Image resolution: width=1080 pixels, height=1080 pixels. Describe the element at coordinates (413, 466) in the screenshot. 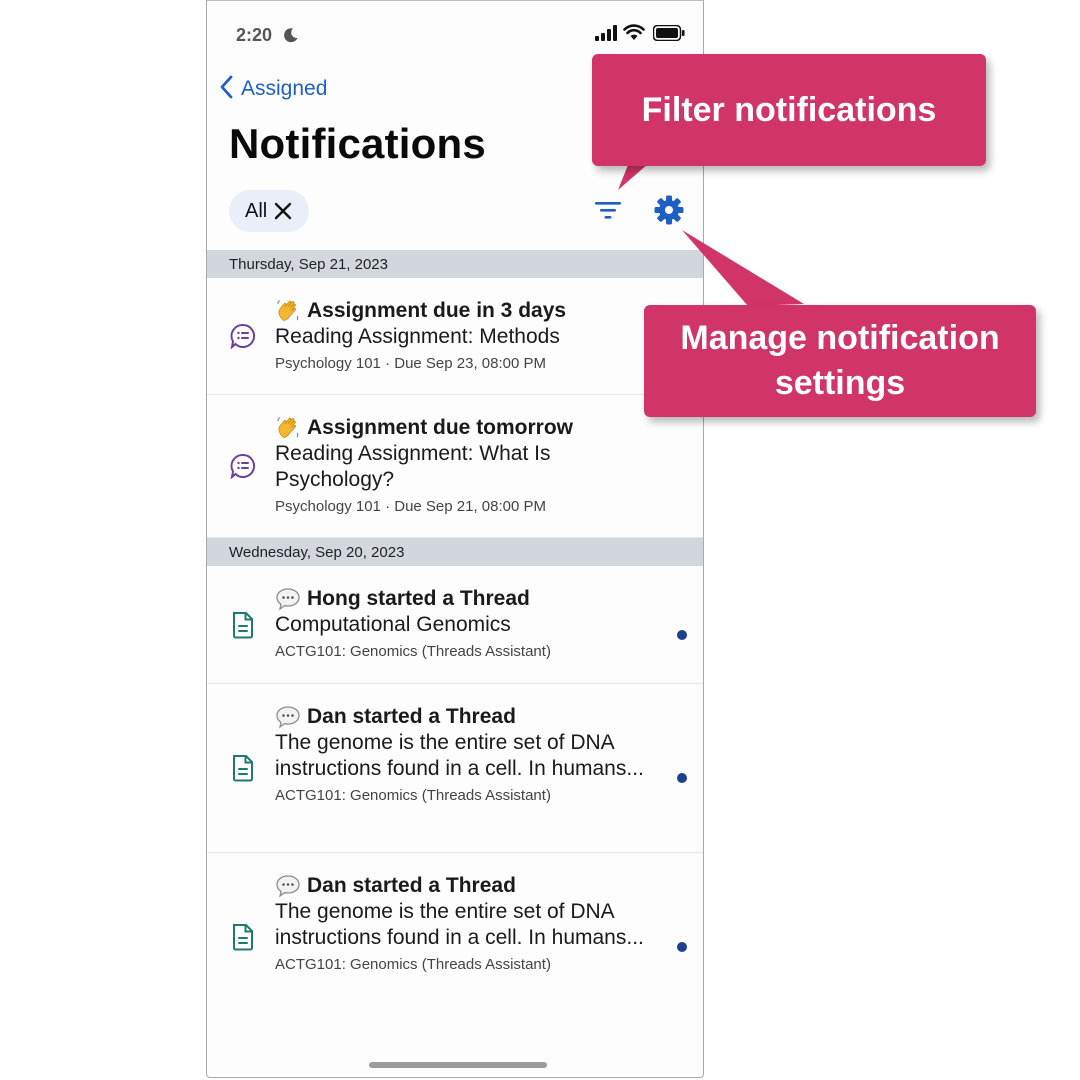

I see `notification-body: Reading Assignment: What Is Psychology?` at that location.